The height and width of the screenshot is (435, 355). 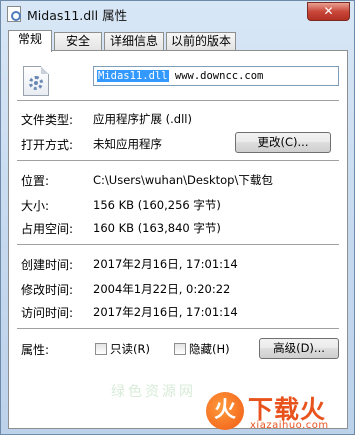 What do you see at coordinates (35, 206) in the screenshot?
I see `size-label: 大小:` at bounding box center [35, 206].